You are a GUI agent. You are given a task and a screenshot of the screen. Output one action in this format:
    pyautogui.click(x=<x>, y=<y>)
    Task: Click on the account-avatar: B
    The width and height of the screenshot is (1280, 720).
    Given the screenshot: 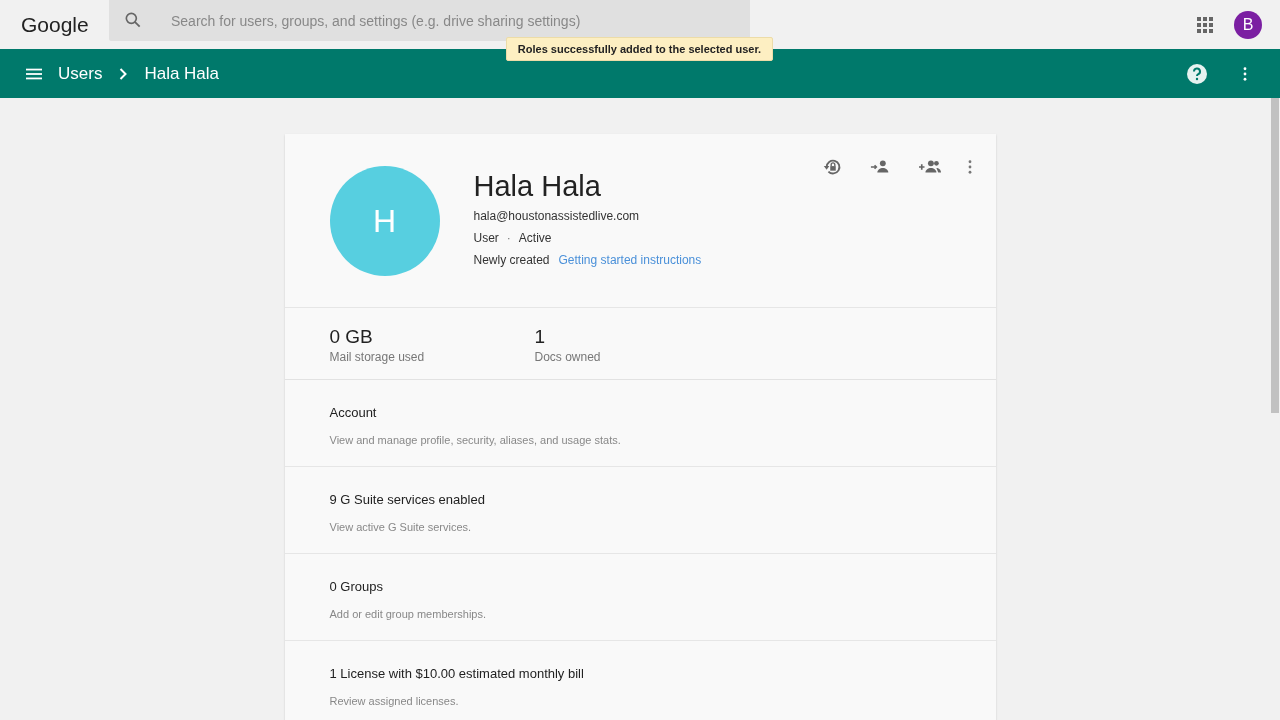 What is the action you would take?
    pyautogui.click(x=1248, y=24)
    